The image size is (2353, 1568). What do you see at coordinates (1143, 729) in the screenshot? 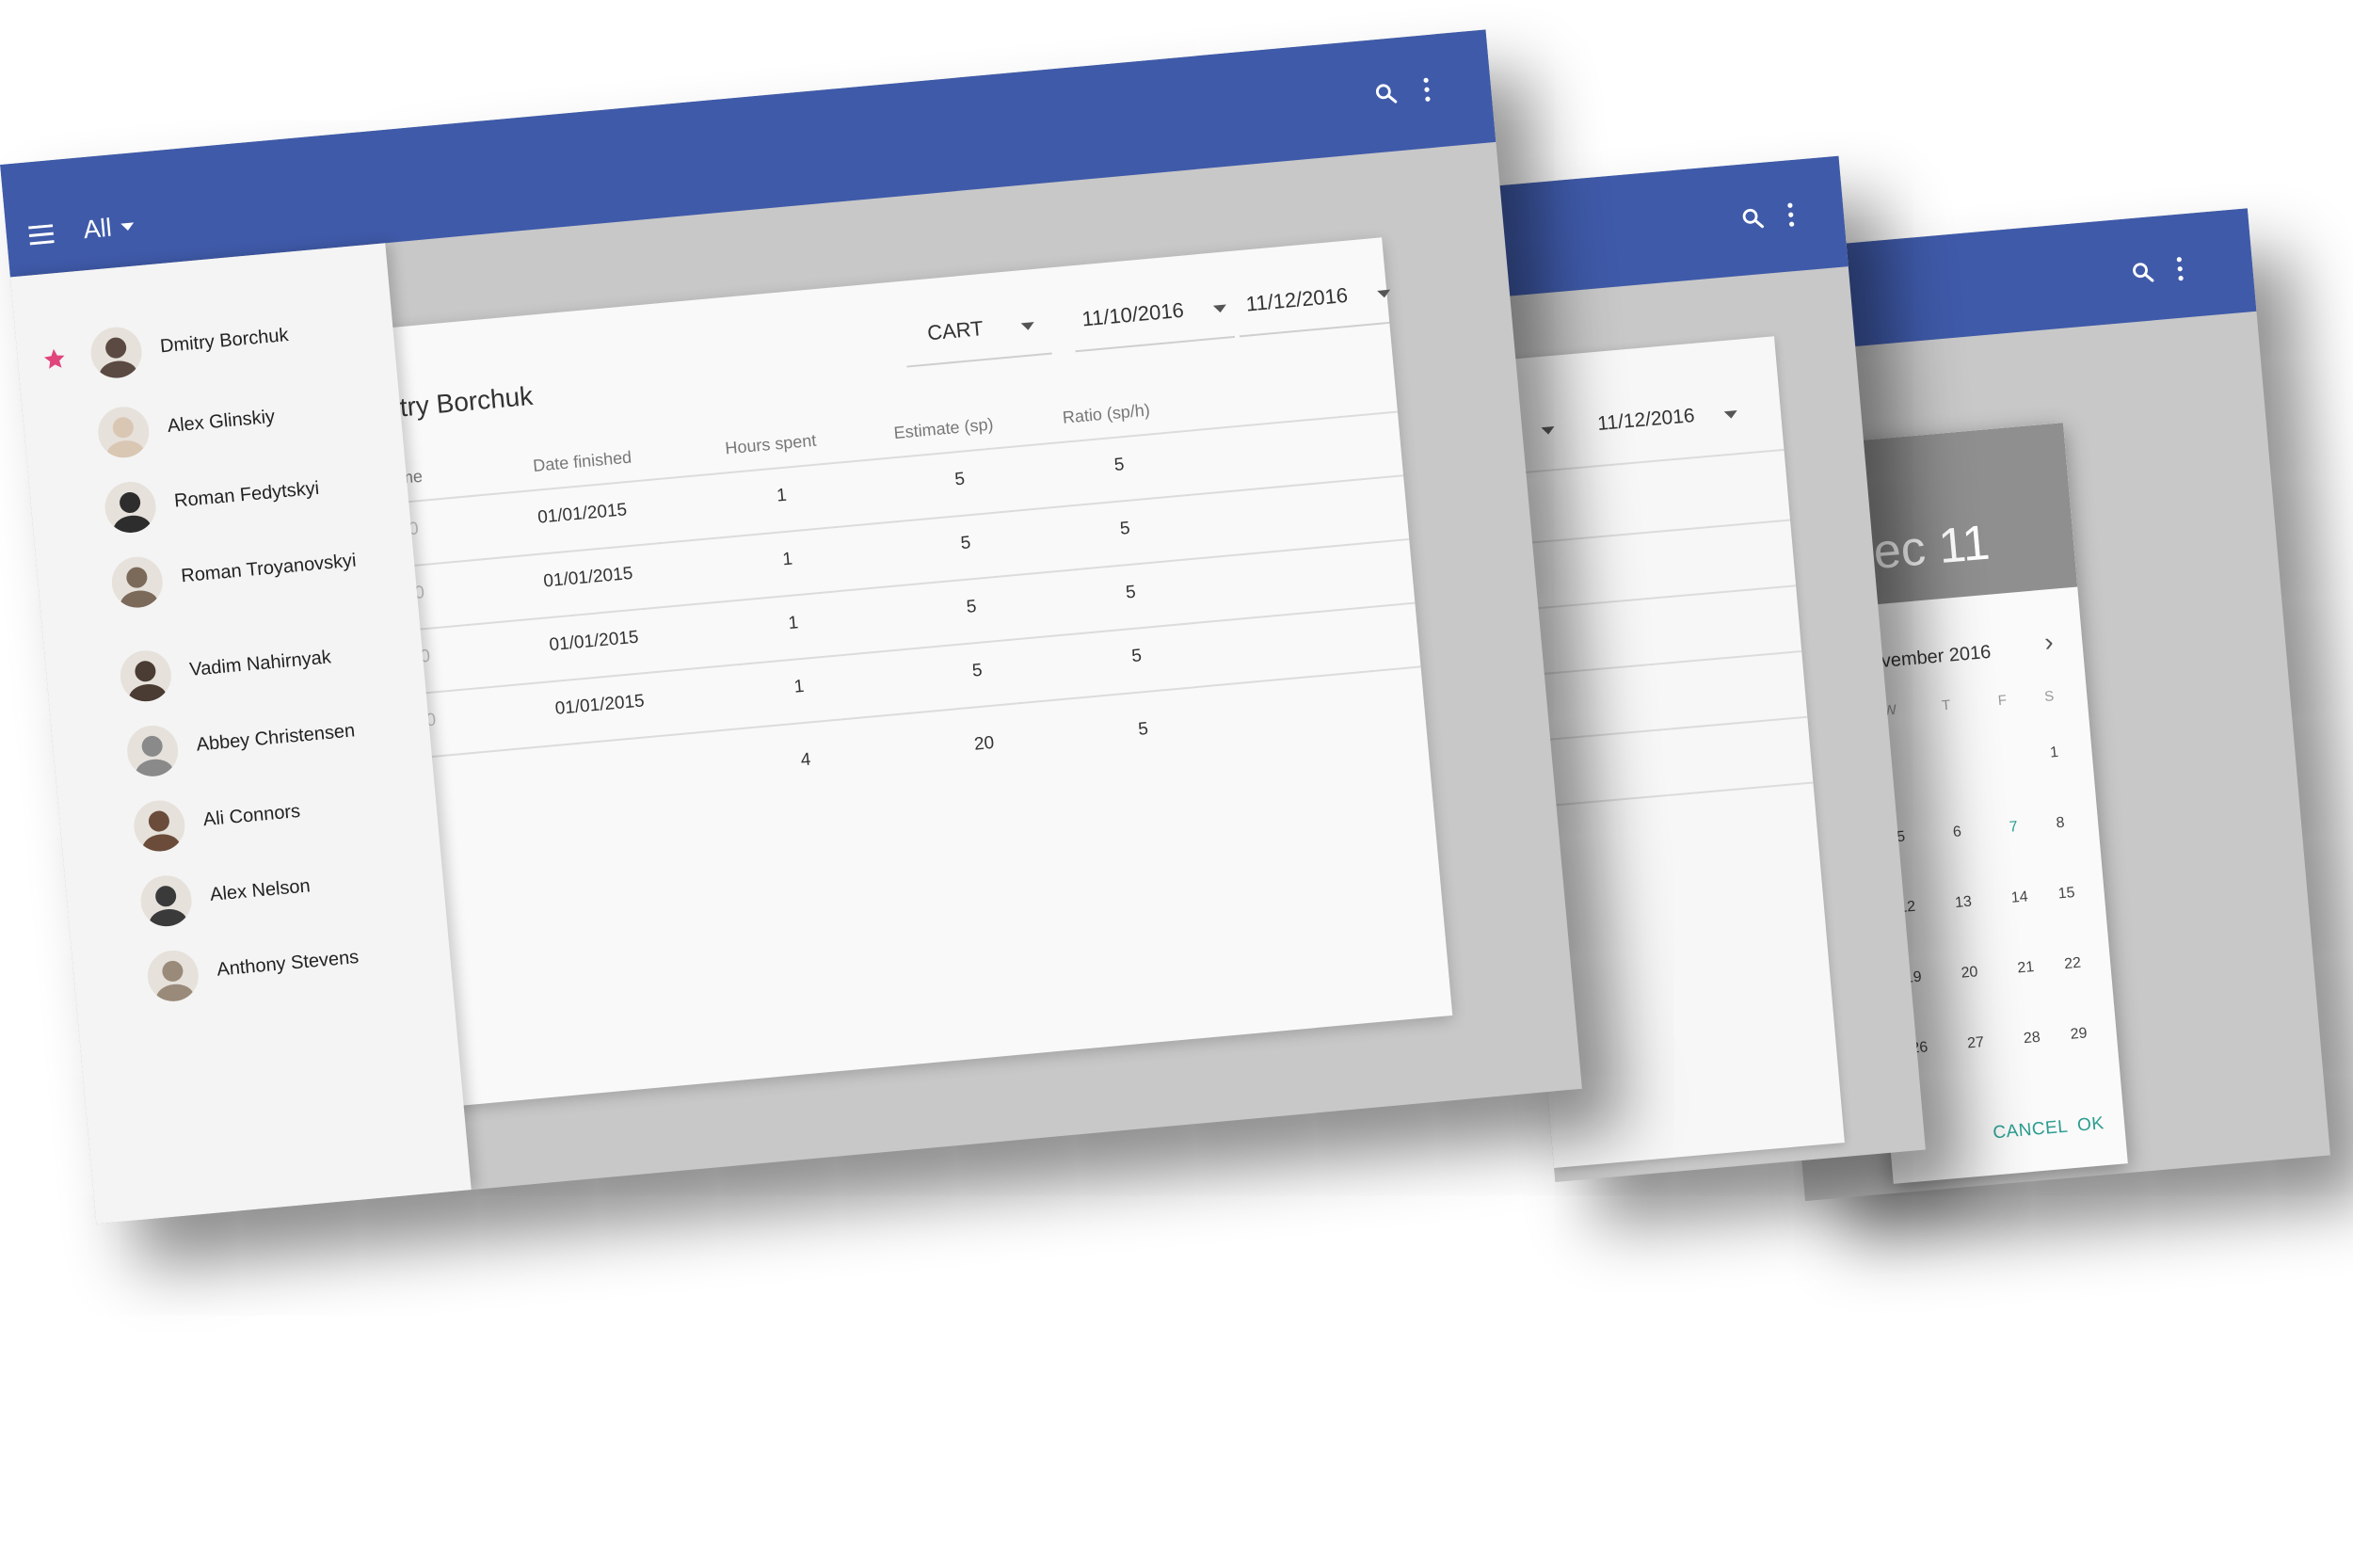
I see `total-ratio: 5` at bounding box center [1143, 729].